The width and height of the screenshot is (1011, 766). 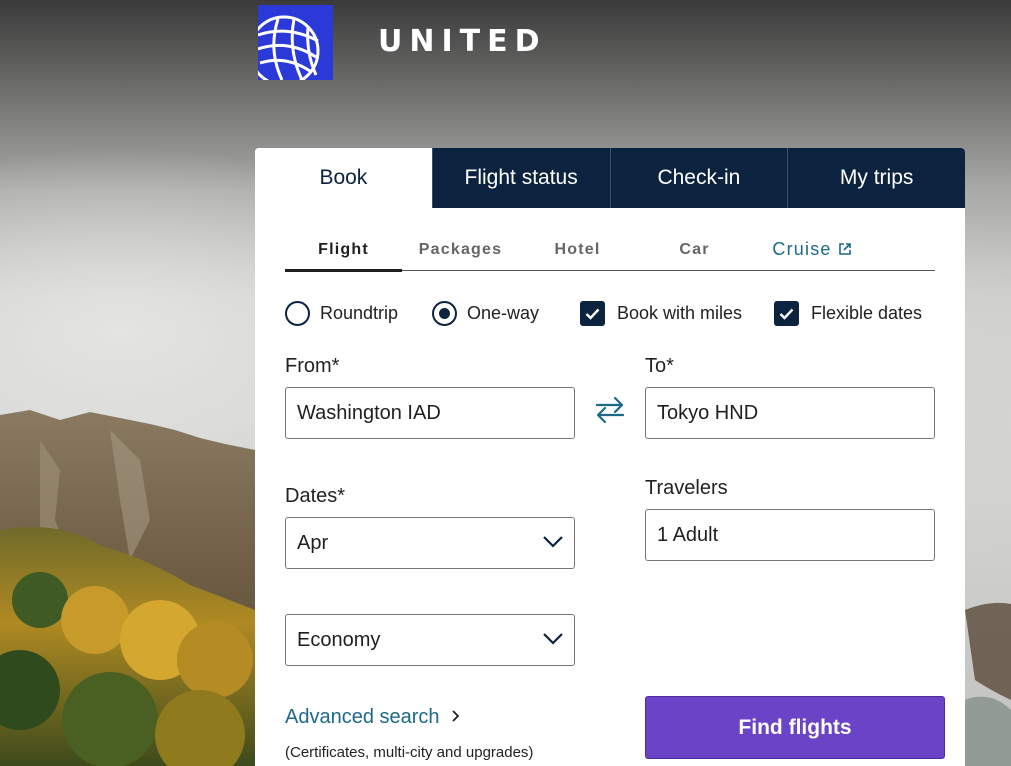 What do you see at coordinates (520, 178) in the screenshot?
I see `tab-flight-status: Flight status` at bounding box center [520, 178].